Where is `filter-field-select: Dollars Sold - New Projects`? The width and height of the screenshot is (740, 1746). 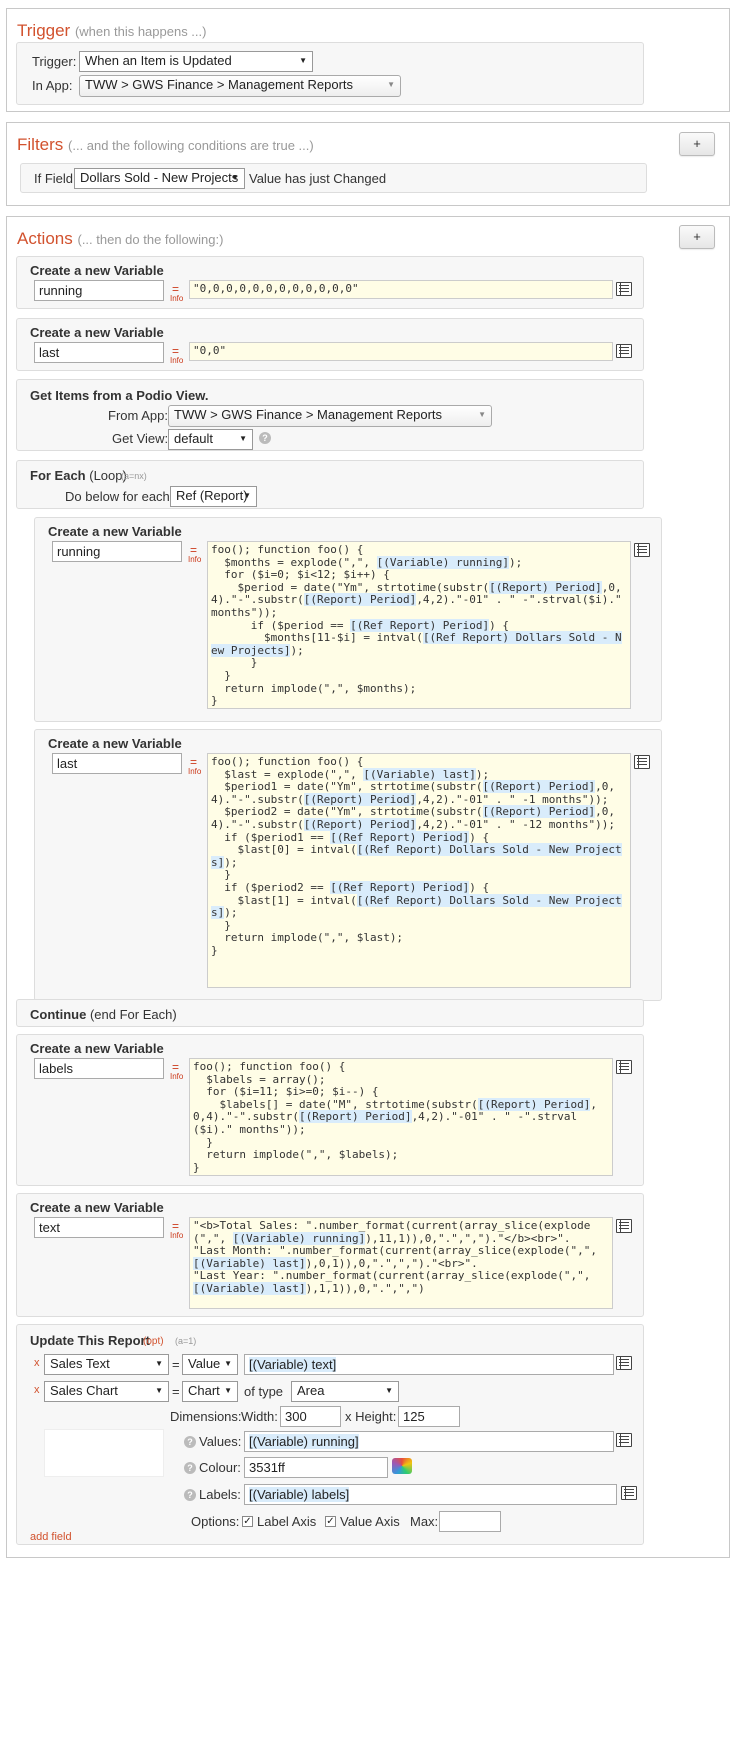 filter-field-select: Dollars Sold - New Projects is located at coordinates (159, 178).